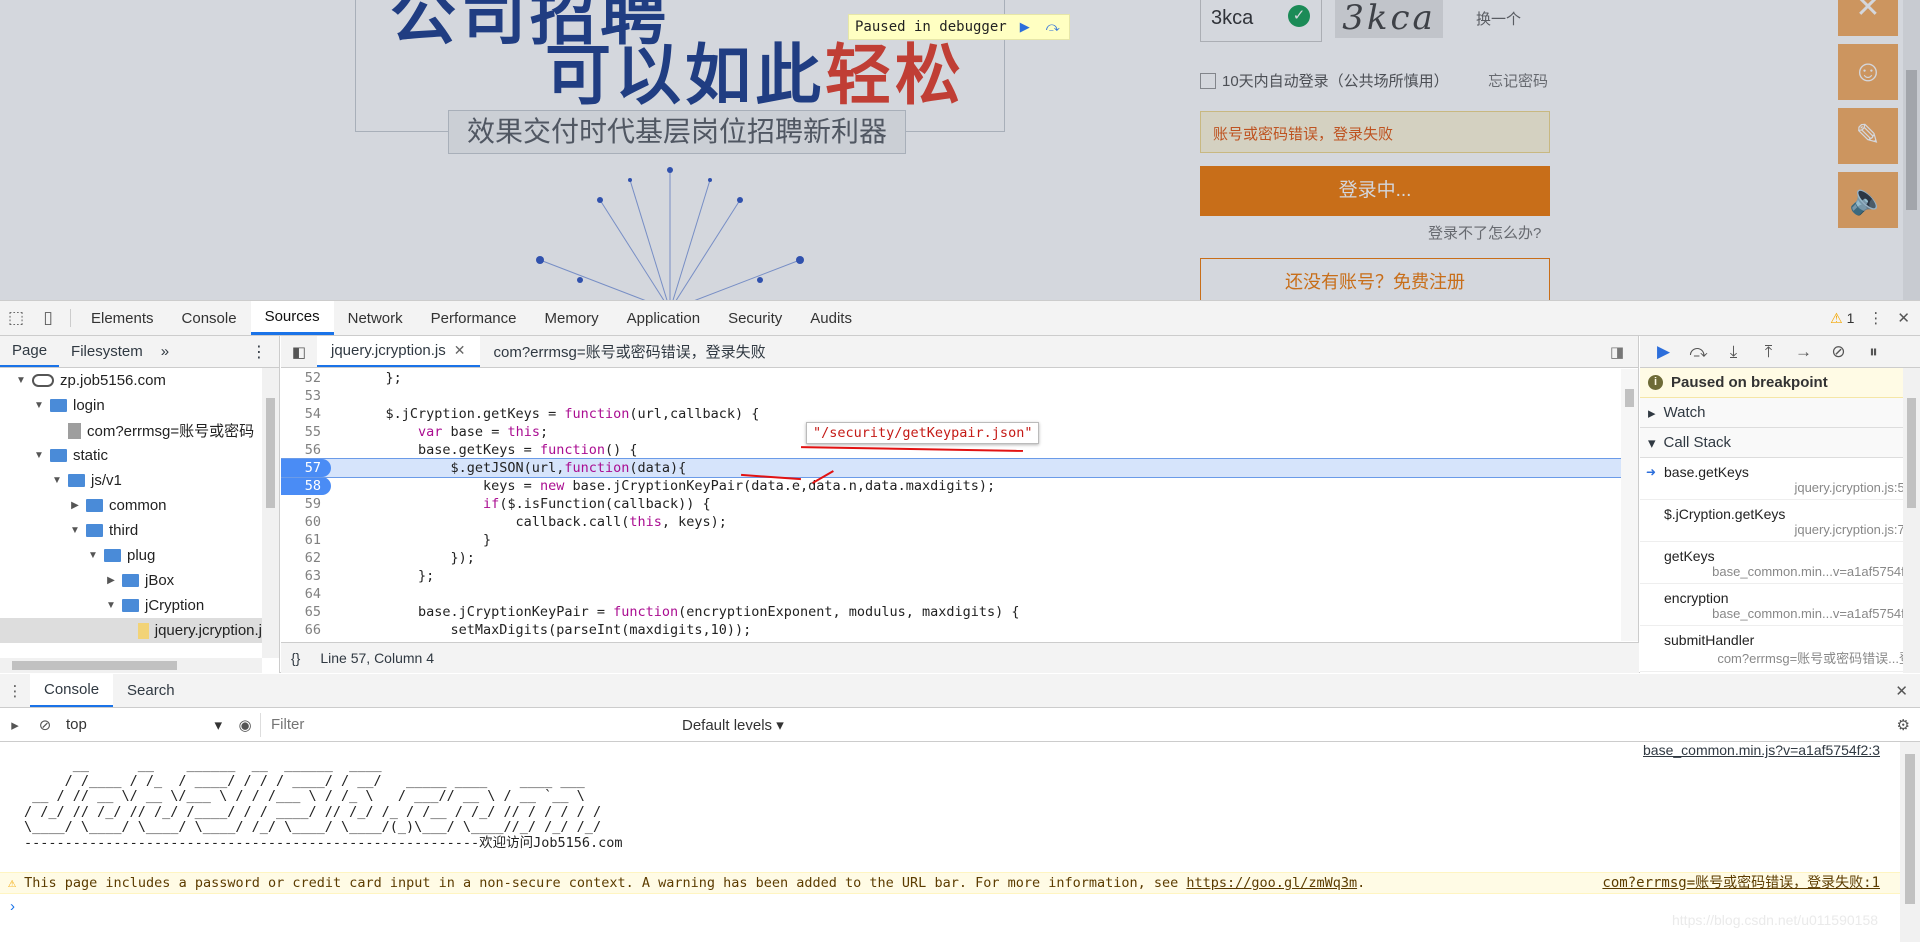 This screenshot has height=942, width=1920. I want to click on code-line: 53, so click(951, 396).